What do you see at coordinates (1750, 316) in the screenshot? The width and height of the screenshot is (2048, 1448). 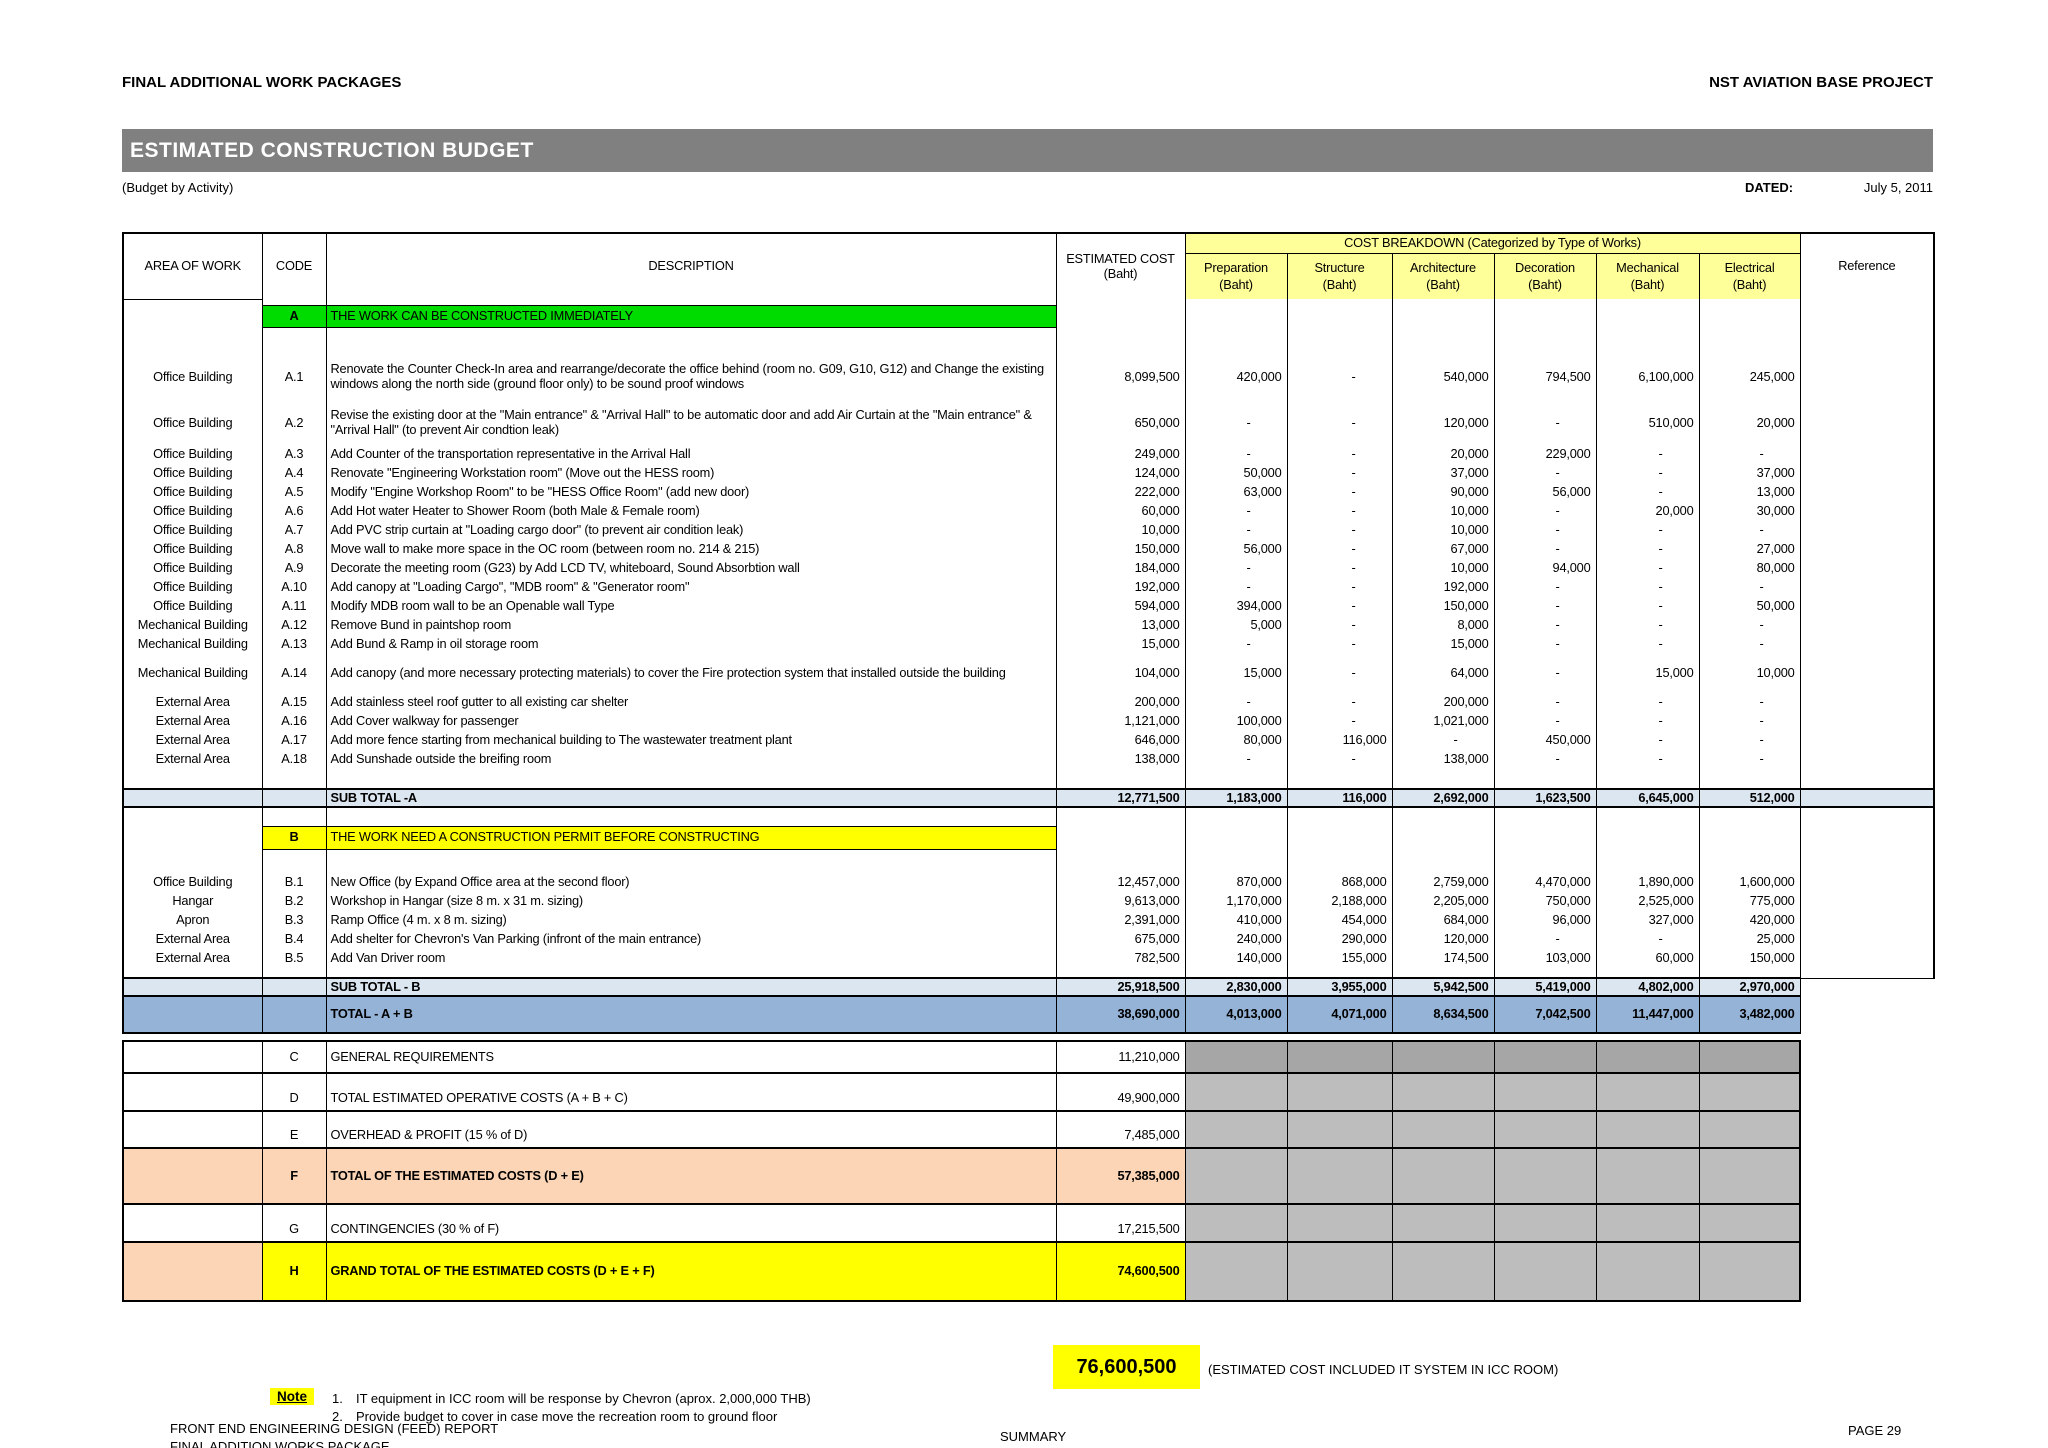 I see `section-a-breakdown-blank` at bounding box center [1750, 316].